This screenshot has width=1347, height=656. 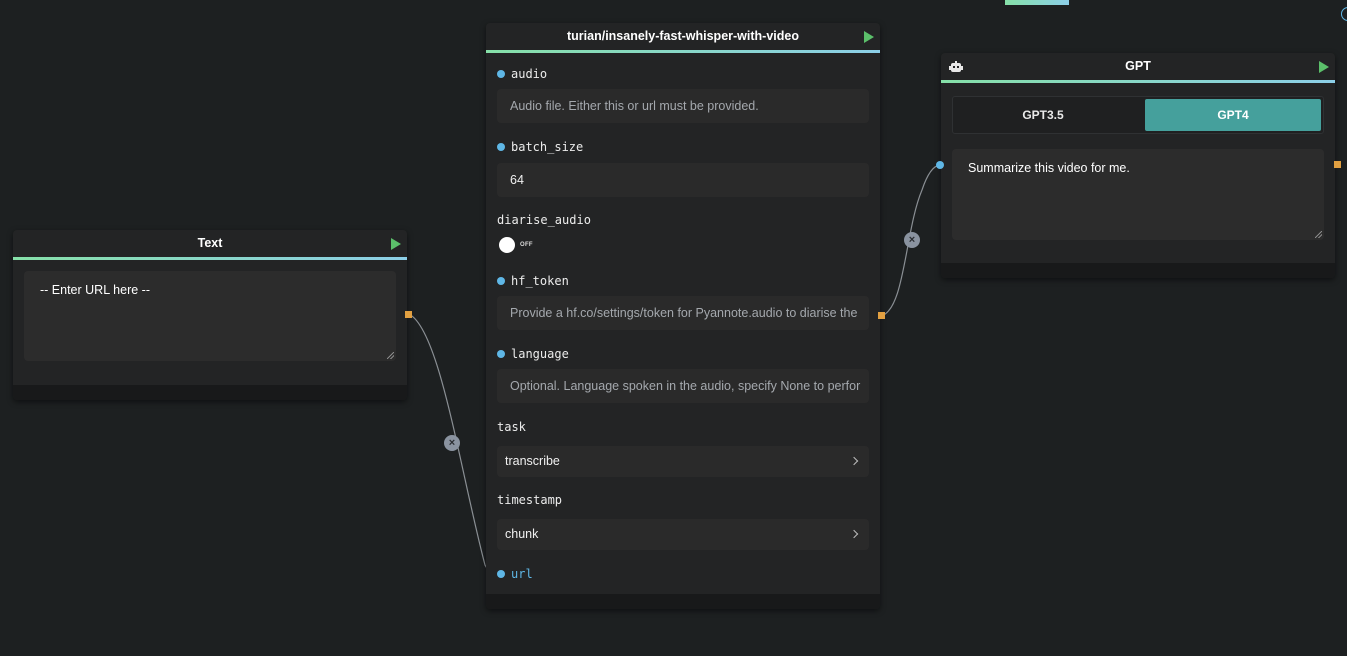 I want to click on url-input-port, so click(x=501, y=574).